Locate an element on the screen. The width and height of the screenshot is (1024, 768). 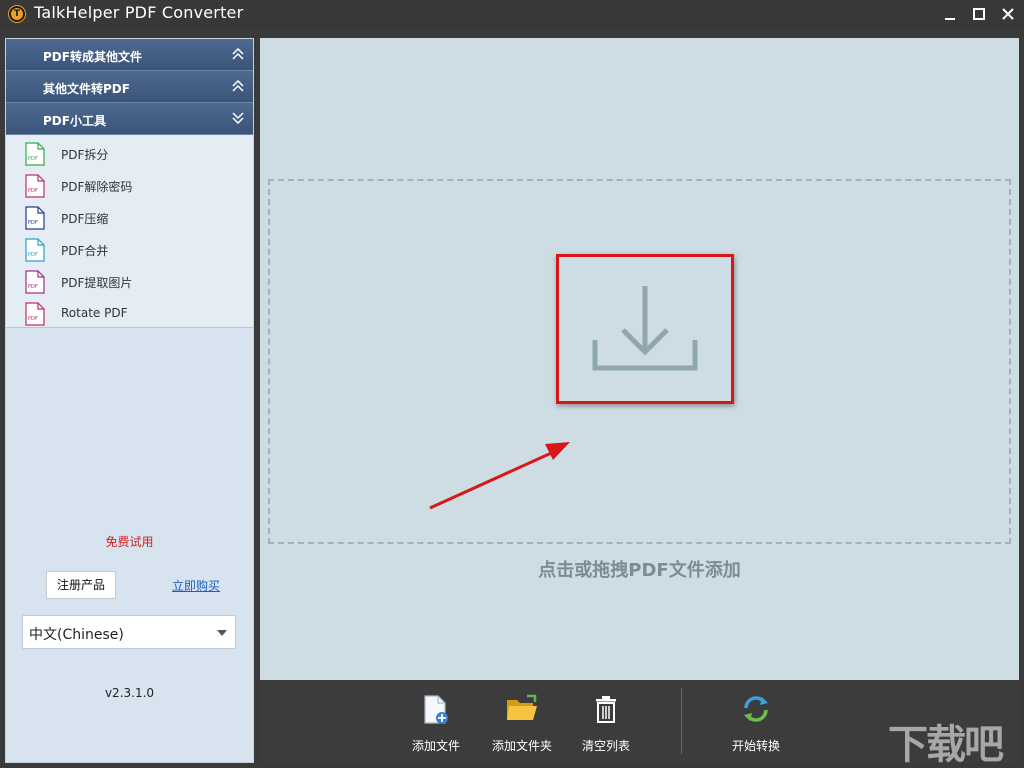
pdf-file-navy-icon: PDF is located at coordinates (35, 218).